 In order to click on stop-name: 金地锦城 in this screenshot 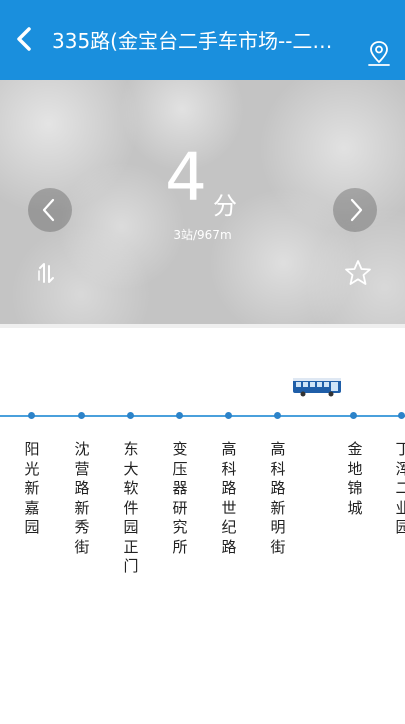, I will do `click(355, 479)`.